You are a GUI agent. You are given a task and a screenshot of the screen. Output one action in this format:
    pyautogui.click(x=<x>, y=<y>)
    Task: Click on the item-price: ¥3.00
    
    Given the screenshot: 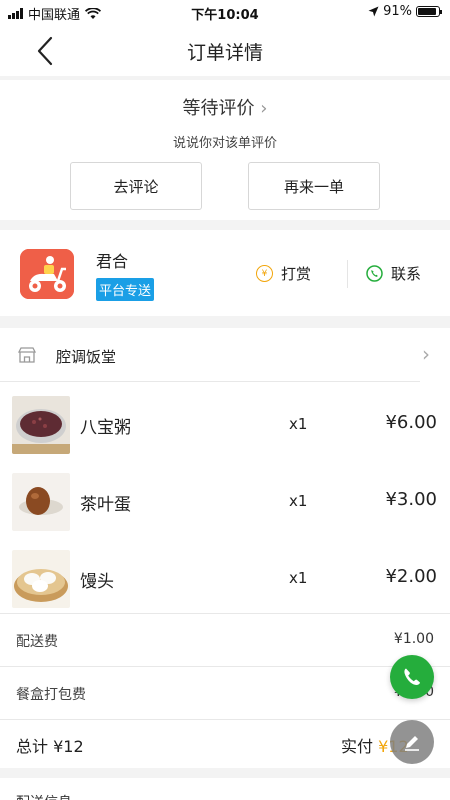 What is the action you would take?
    pyautogui.click(x=411, y=499)
    